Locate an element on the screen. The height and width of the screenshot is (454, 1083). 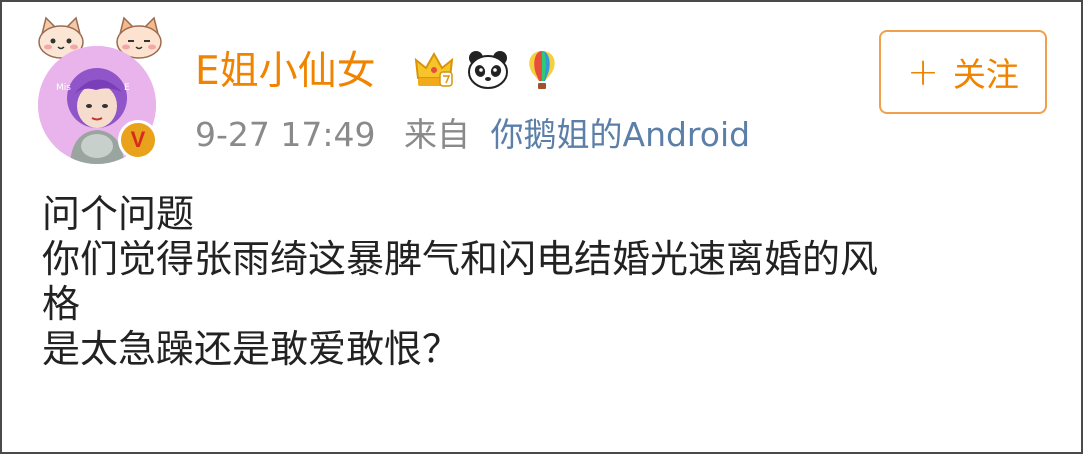
balloon-icon is located at coordinates (542, 70).